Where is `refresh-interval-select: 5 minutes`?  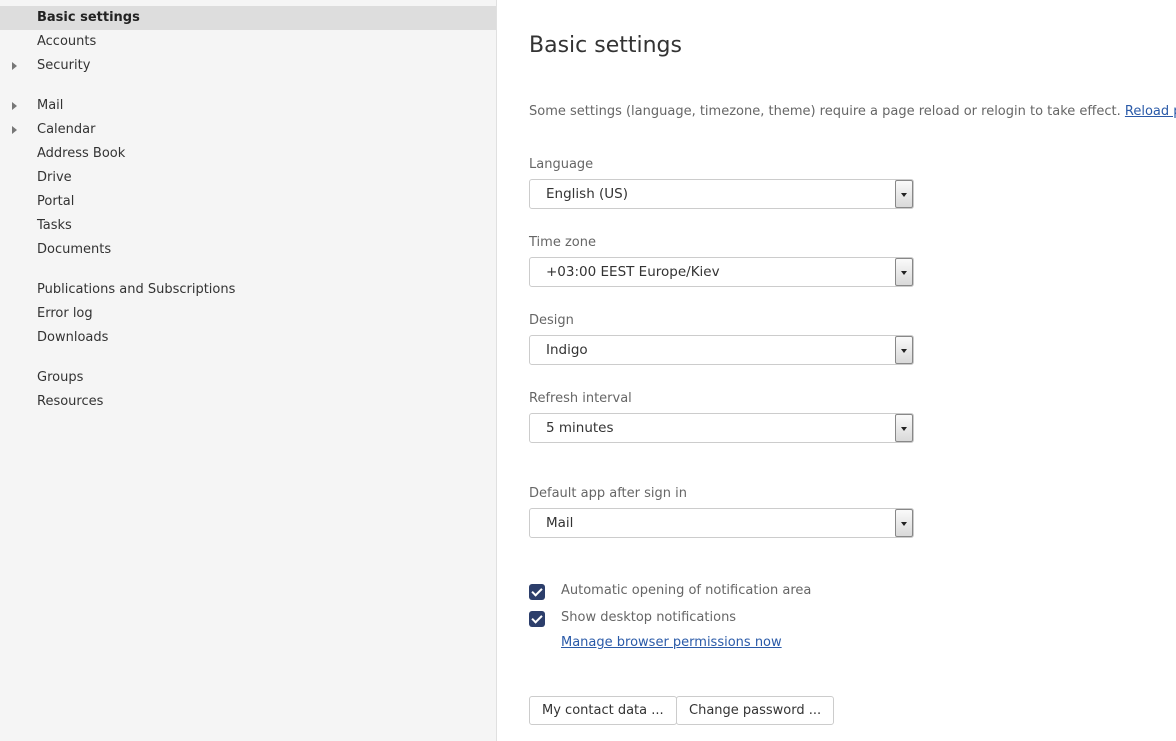
refresh-interval-select: 5 minutes is located at coordinates (721, 428).